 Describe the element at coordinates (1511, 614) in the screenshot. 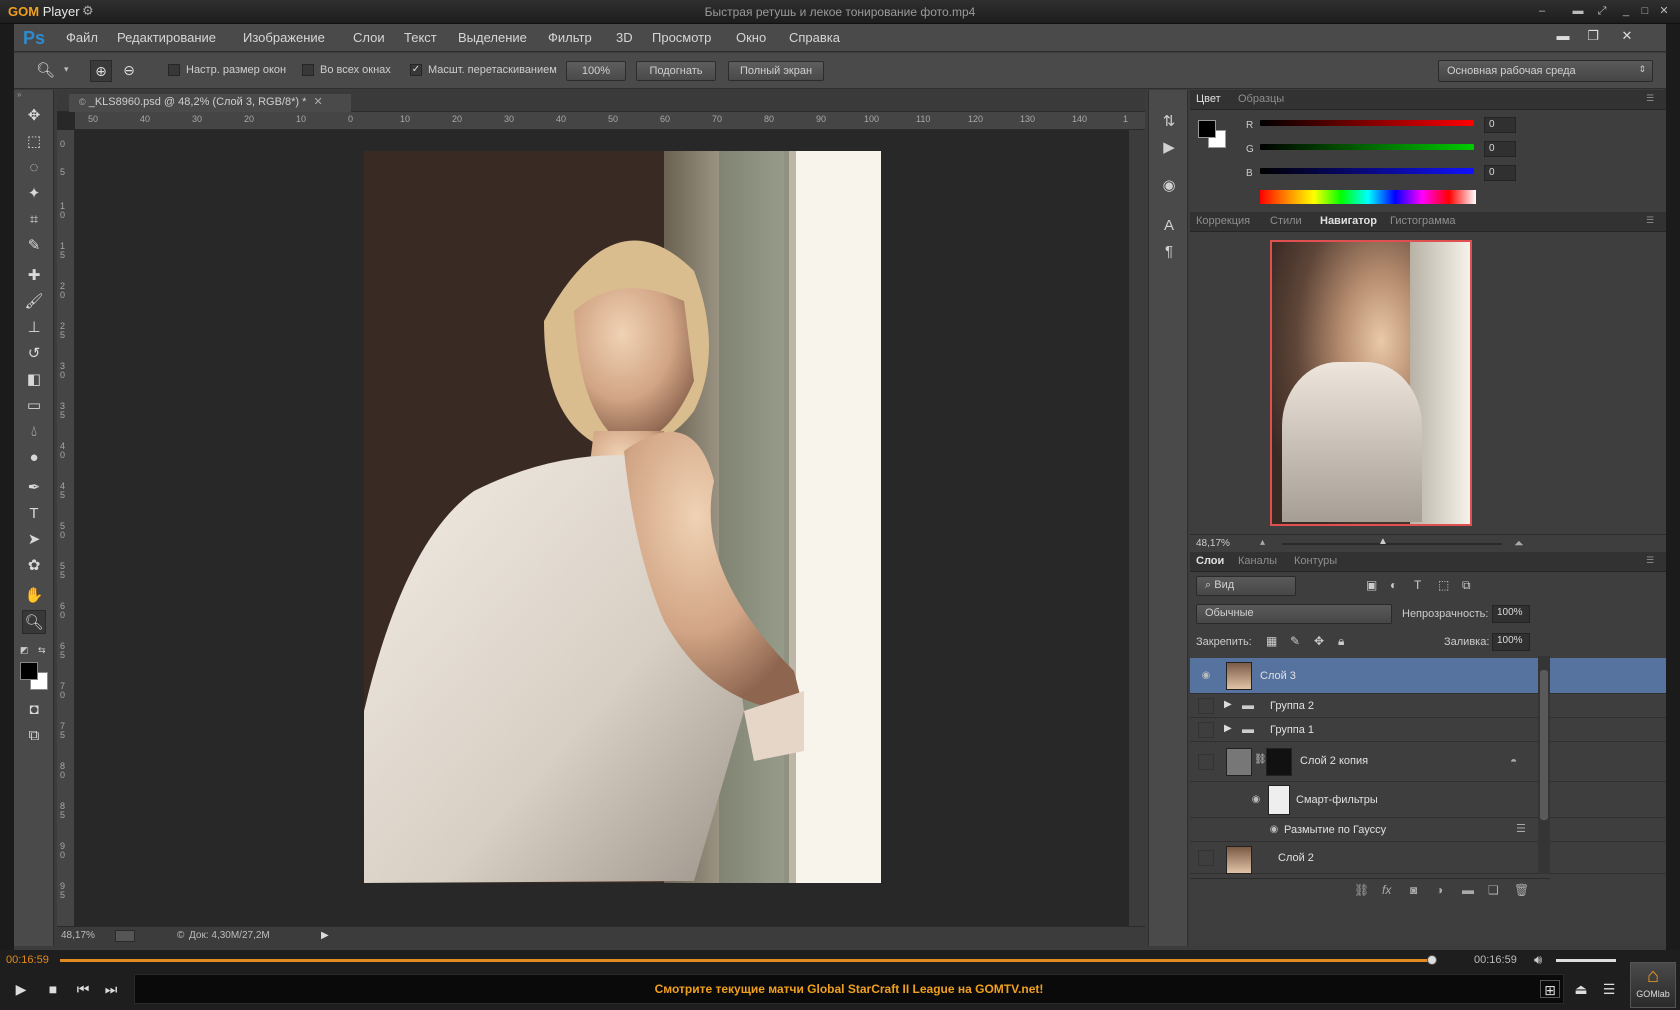

I see `opacity-value: 100%` at that location.